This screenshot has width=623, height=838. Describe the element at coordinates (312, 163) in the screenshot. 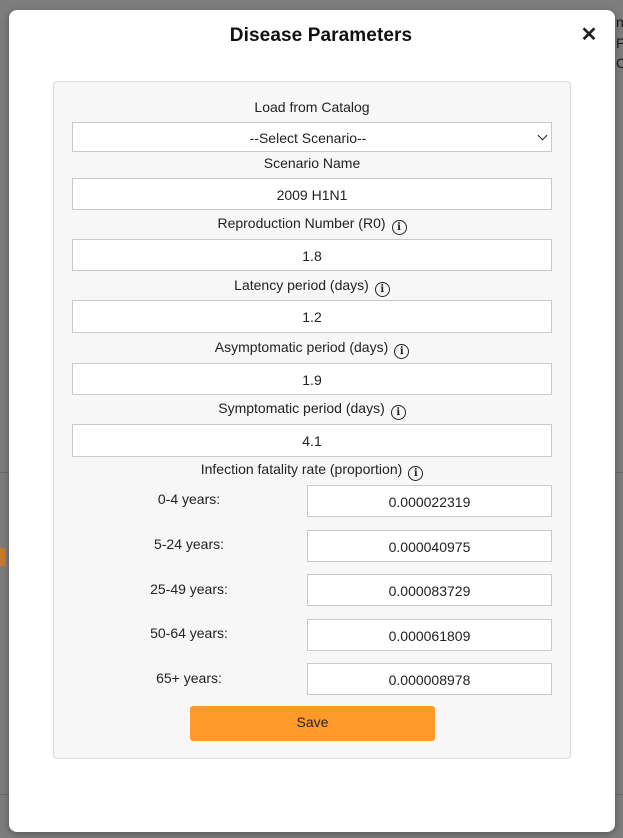

I see `scenario-name-label: Scenario Name` at that location.